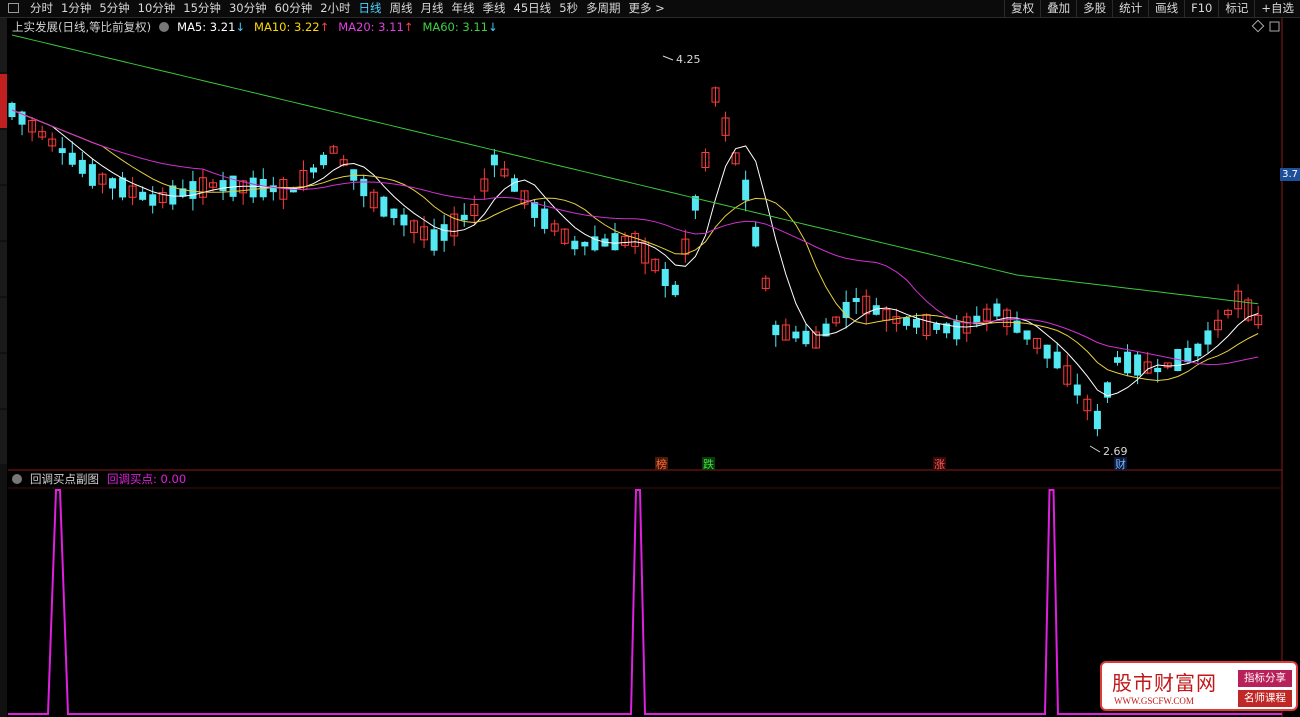 This screenshot has height=717, width=1300. I want to click on ma-legend-2: MA20: 3.11↑, so click(376, 27).